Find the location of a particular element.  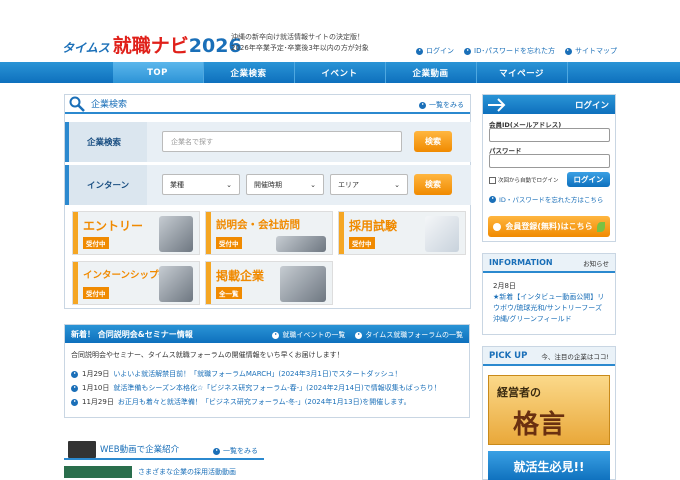

logo-prefix: タイムス is located at coordinates (86, 48).